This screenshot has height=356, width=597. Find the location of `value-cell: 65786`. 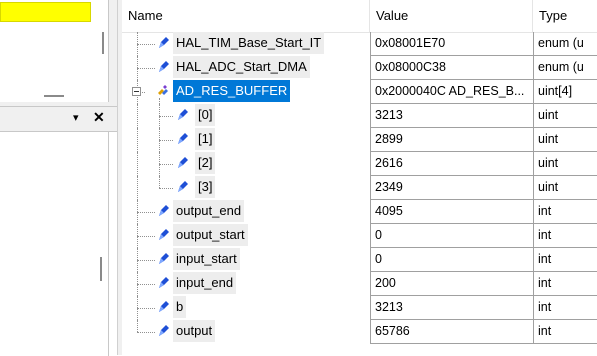

value-cell: 65786 is located at coordinates (451, 332).